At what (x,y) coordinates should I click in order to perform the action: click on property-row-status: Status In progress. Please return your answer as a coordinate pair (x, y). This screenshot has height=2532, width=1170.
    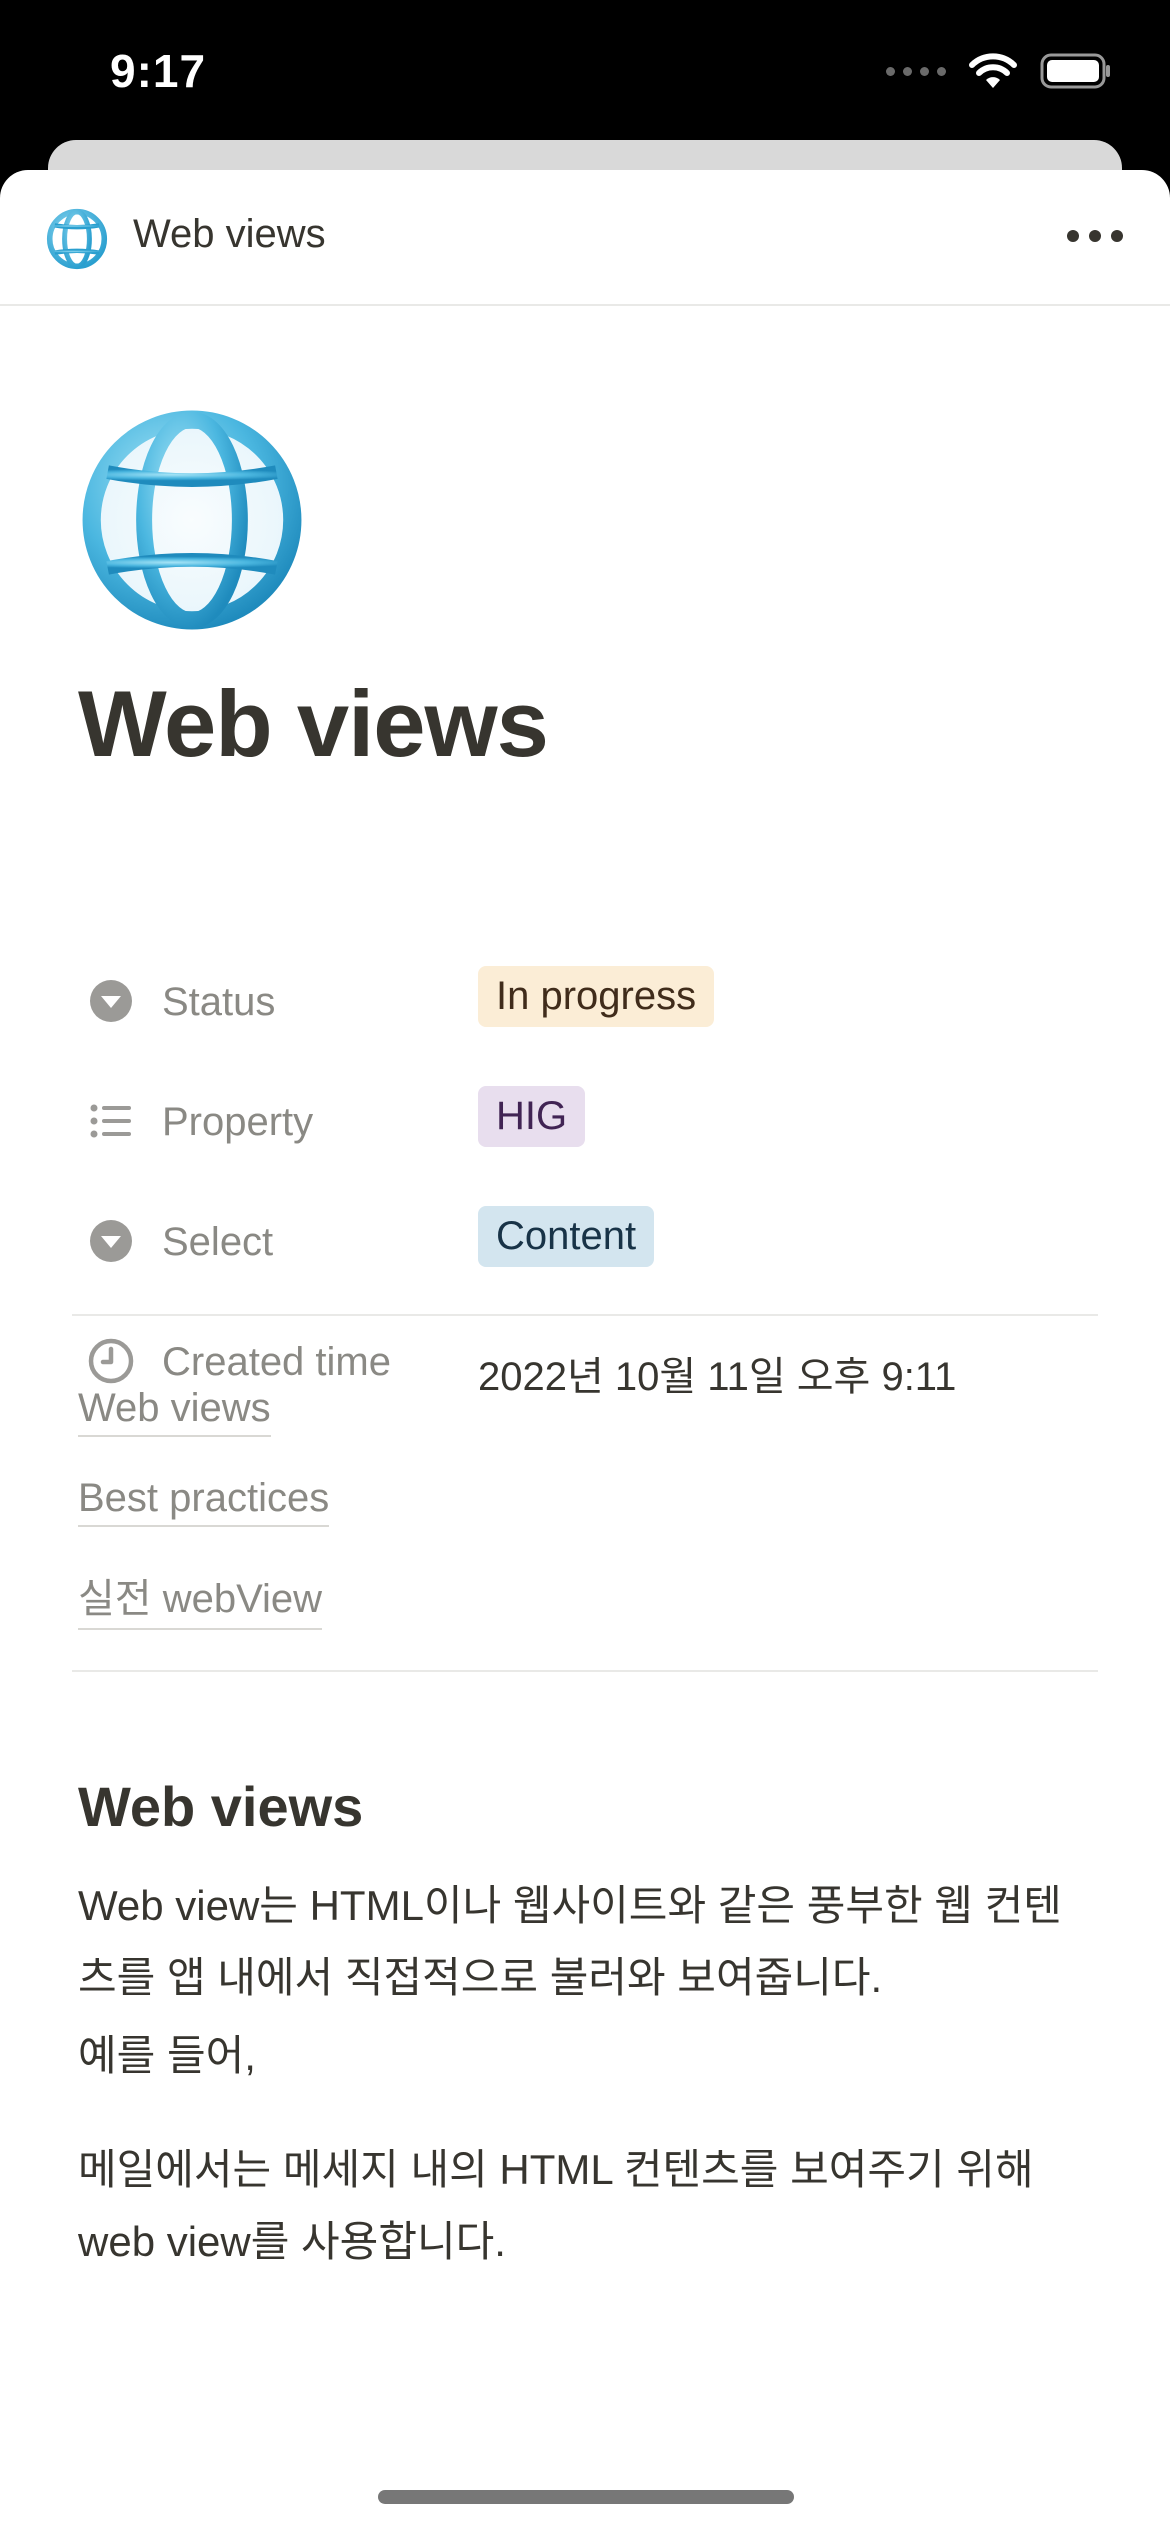
    Looking at the image, I should click on (588, 1001).